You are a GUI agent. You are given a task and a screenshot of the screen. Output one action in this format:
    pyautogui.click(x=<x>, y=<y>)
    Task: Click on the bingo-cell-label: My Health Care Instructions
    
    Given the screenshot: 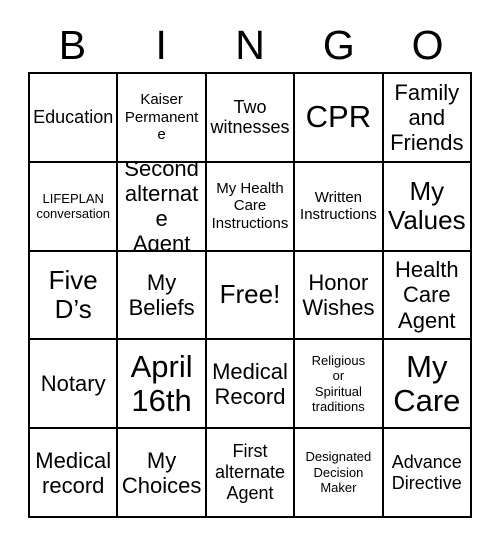 What is the action you would take?
    pyautogui.click(x=250, y=206)
    